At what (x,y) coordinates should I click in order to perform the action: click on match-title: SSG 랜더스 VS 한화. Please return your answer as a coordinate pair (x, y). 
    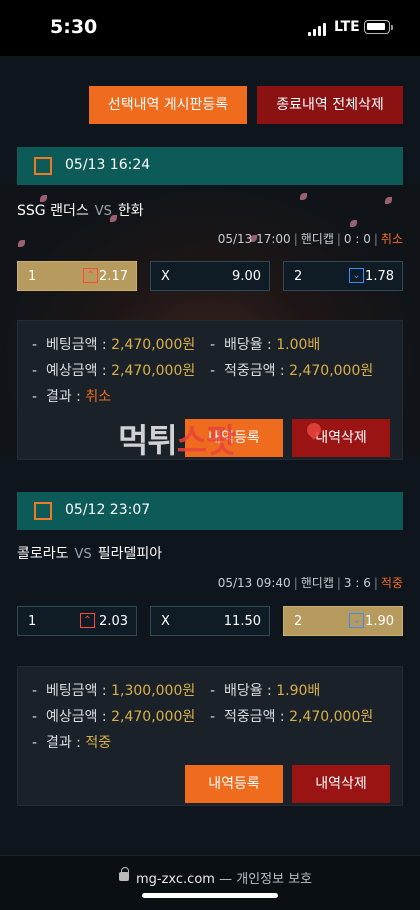
    Looking at the image, I should click on (80, 210).